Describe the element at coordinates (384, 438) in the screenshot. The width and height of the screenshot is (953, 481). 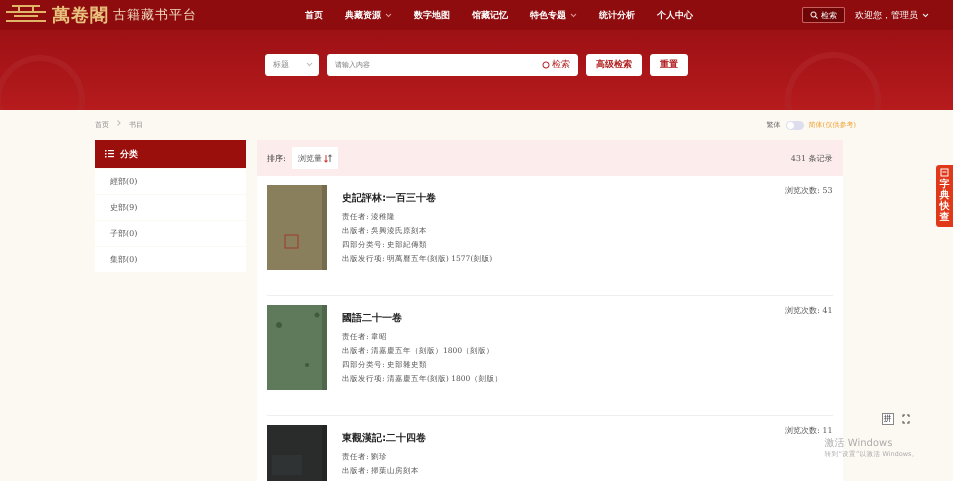
I see `book-title: 東觀漢記:二十四卷` at that location.